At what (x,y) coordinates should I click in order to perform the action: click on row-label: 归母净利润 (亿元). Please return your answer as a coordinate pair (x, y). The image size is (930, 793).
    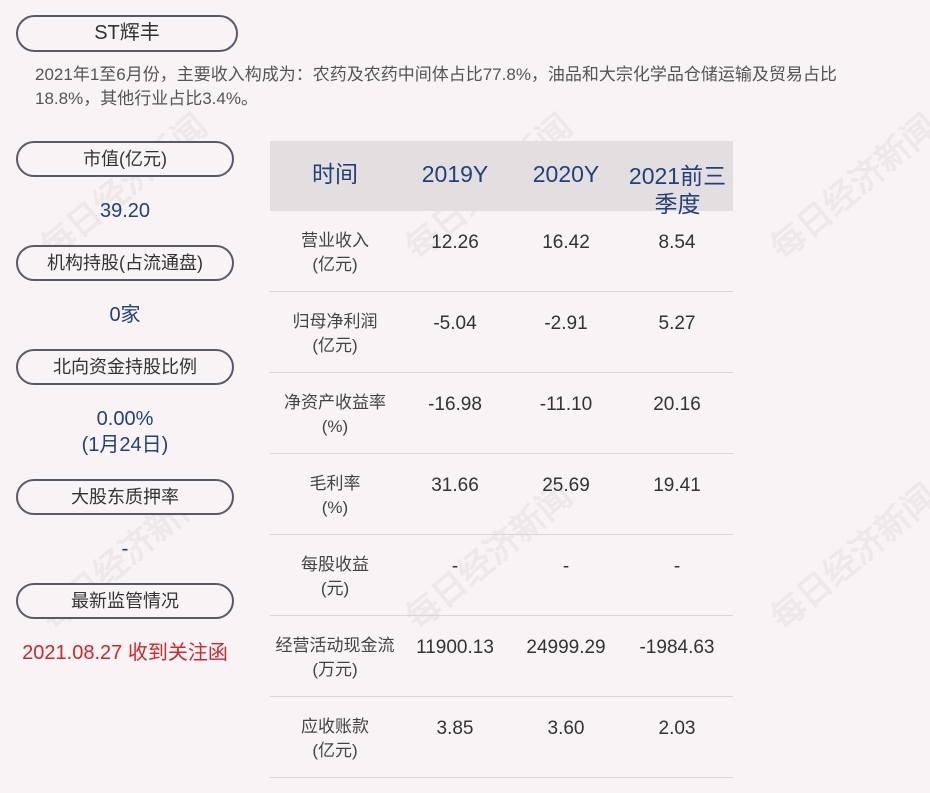
    Looking at the image, I should click on (335, 333).